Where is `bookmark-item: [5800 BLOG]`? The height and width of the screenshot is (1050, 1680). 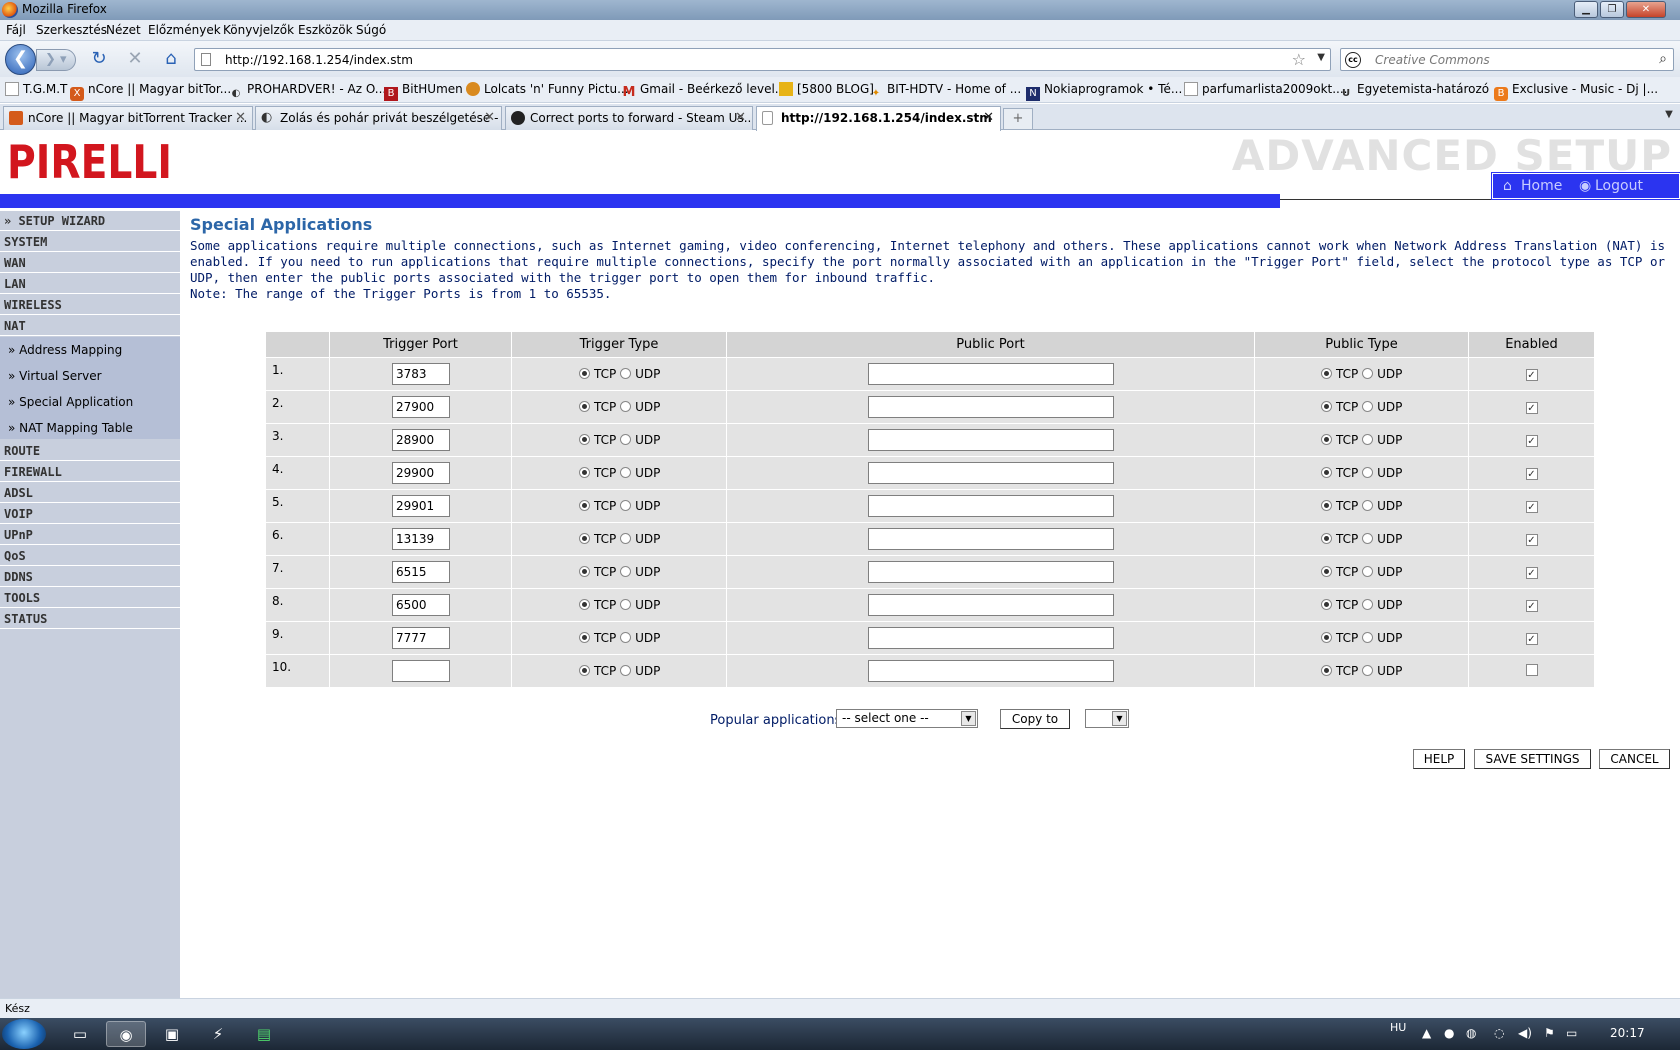
bookmark-item: [5800 BLOG] is located at coordinates (826, 89).